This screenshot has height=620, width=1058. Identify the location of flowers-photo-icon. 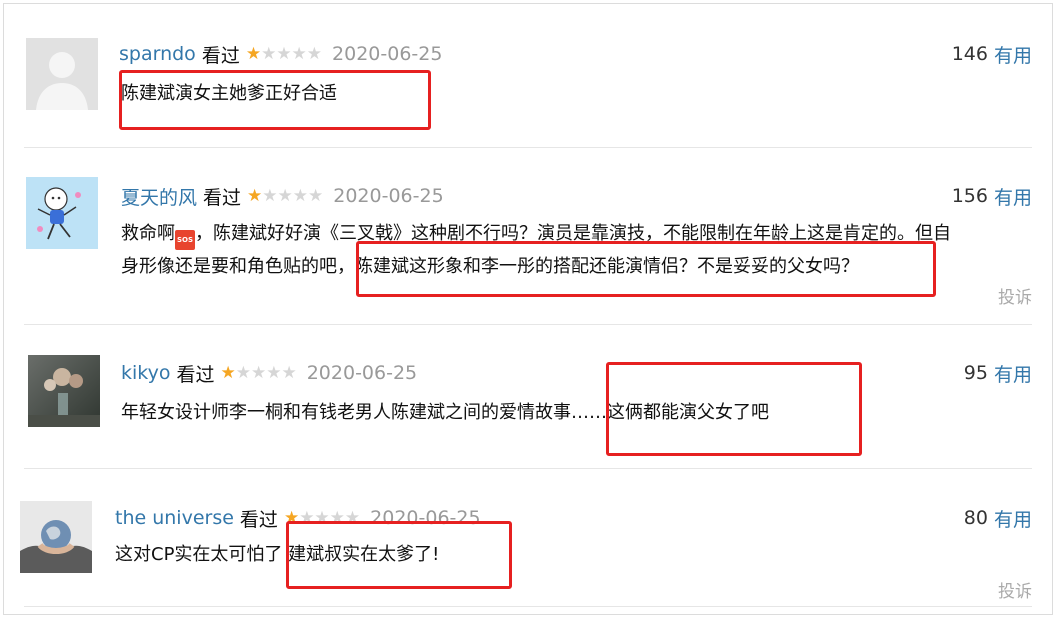
(64, 391).